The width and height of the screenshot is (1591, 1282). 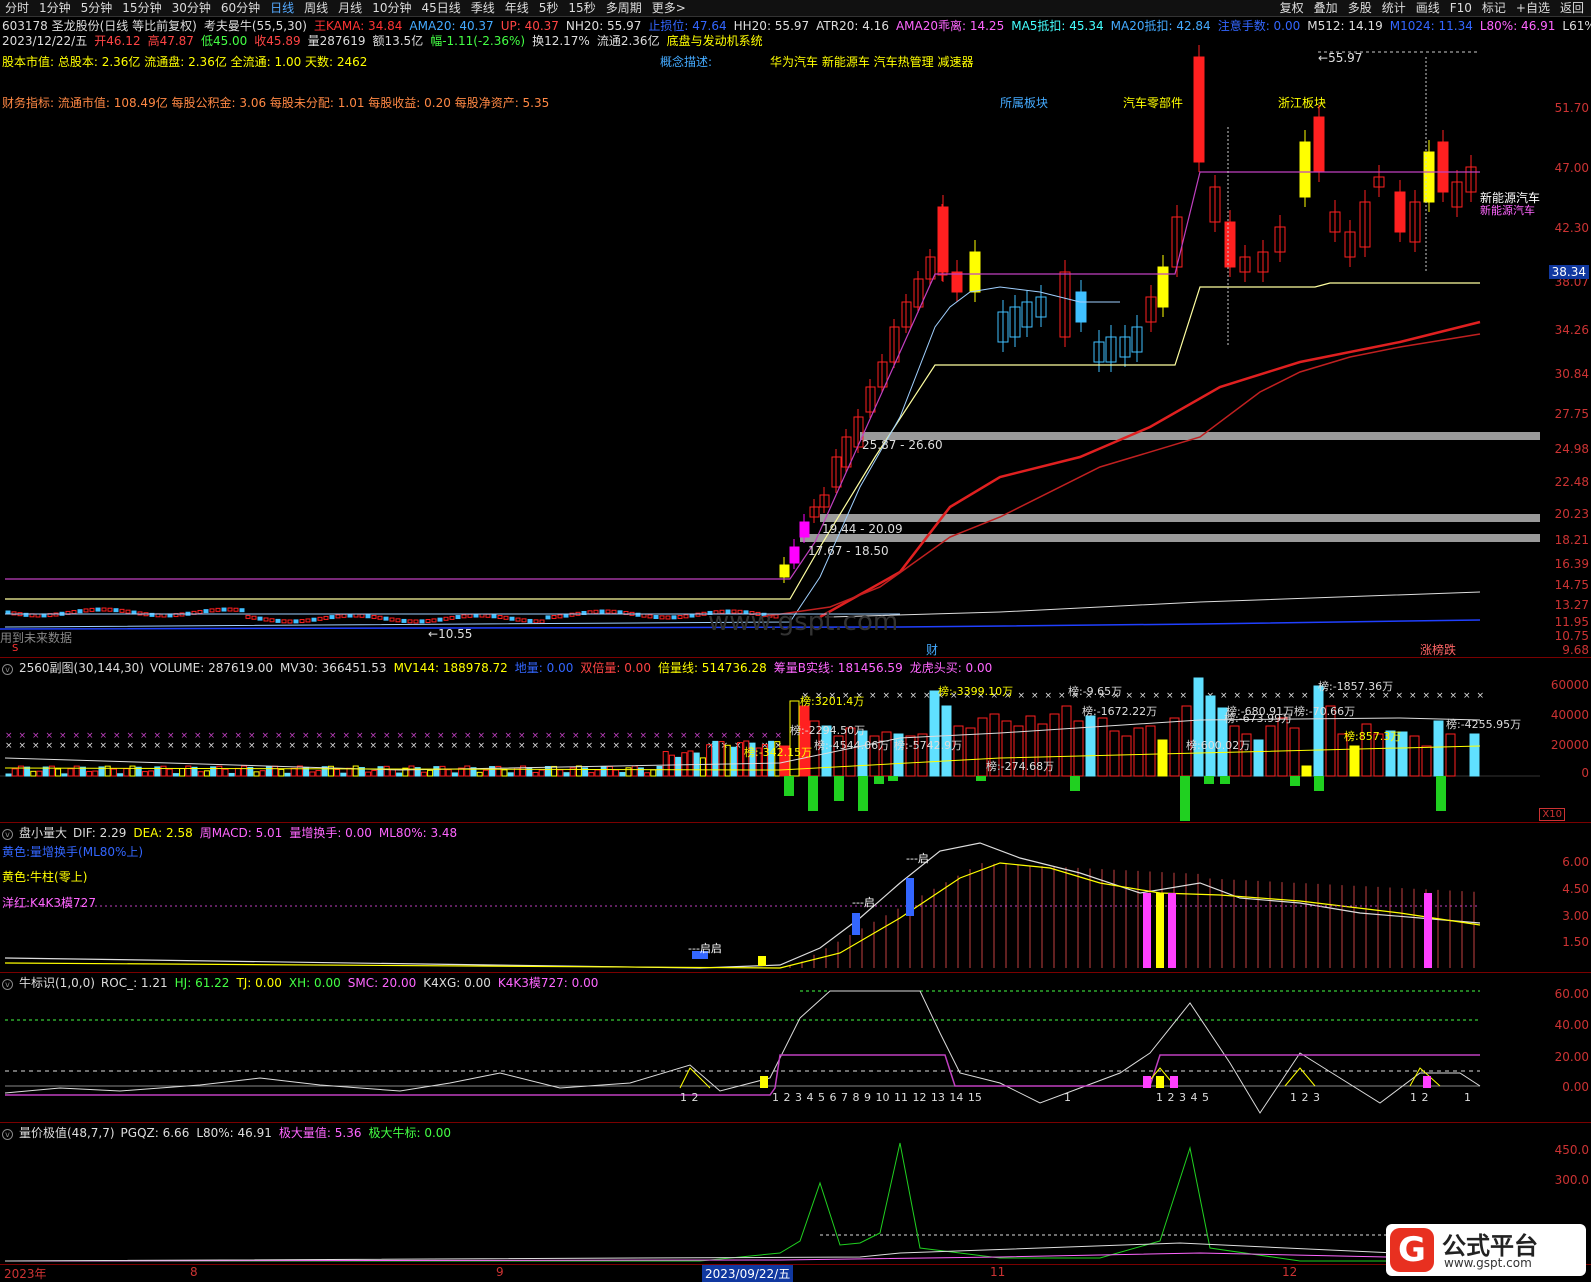 I want to click on menu-period-11: 季线, so click(x=483, y=8).